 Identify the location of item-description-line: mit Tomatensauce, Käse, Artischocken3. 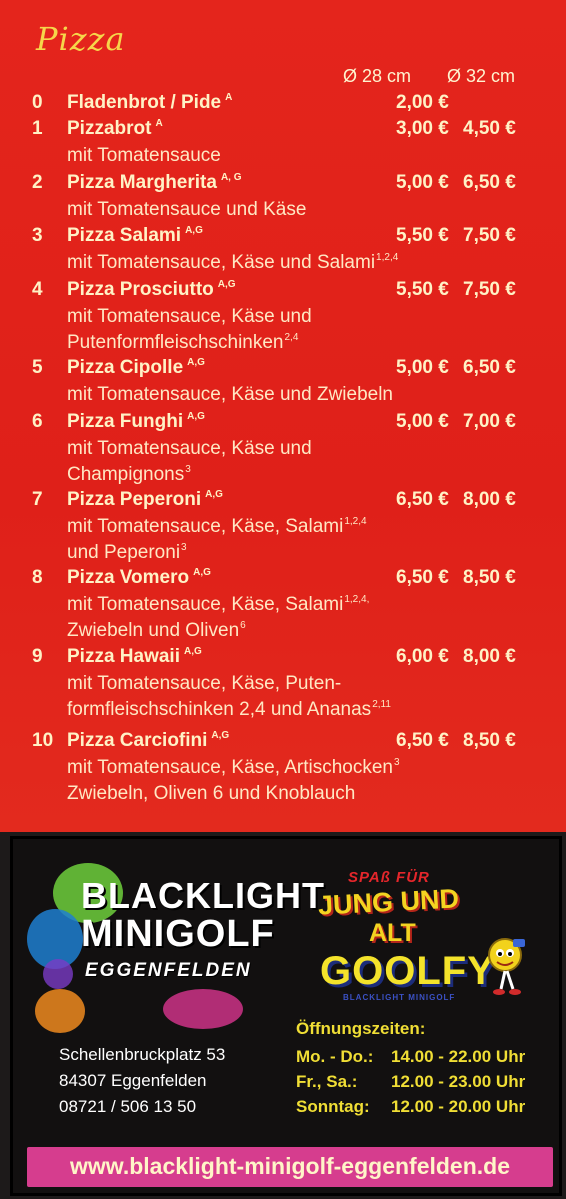
(233, 768).